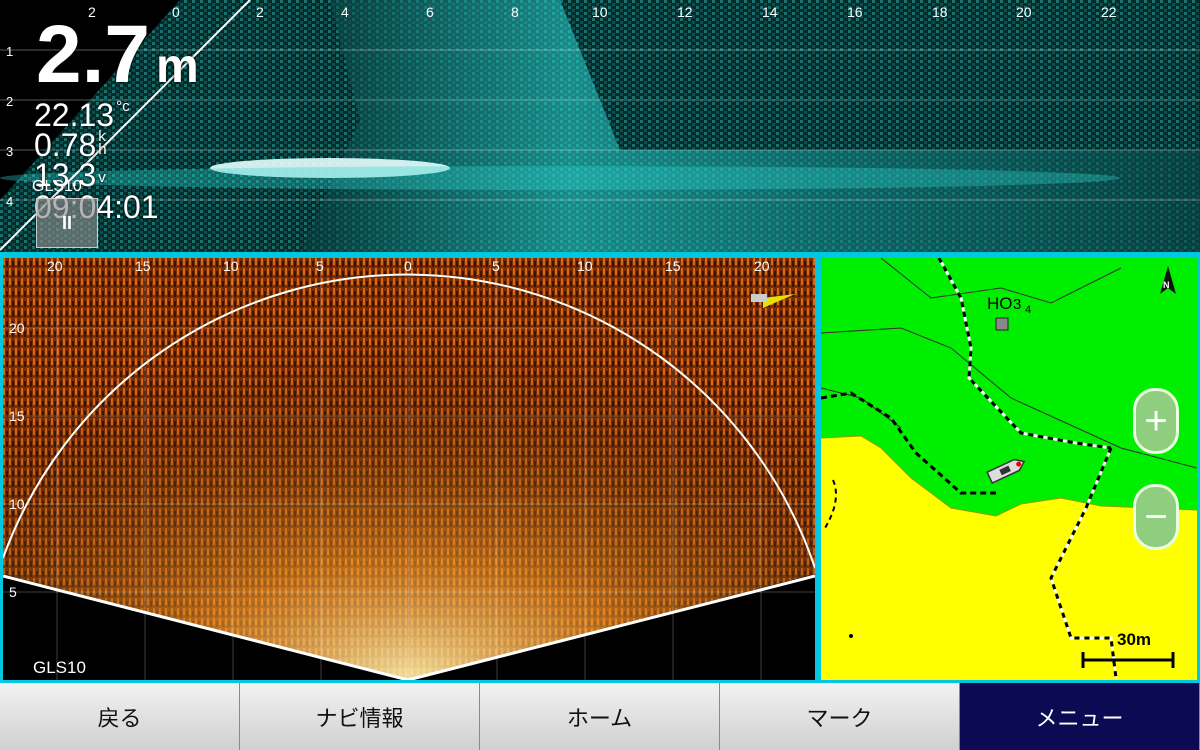 The image size is (1200, 750). I want to click on bottom-menu-bar: 戻る ナビ情報 ホーム マーク メニュー, so click(600, 716).